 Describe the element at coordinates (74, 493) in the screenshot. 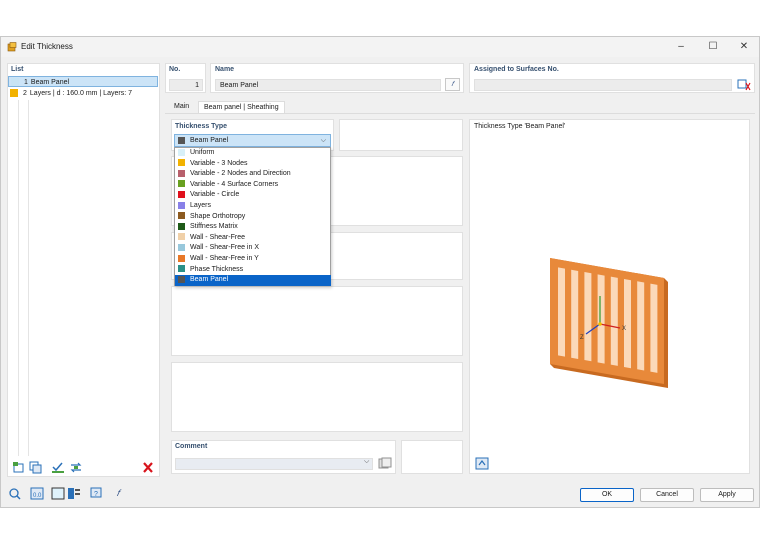

I see `display-properties-icon` at that location.